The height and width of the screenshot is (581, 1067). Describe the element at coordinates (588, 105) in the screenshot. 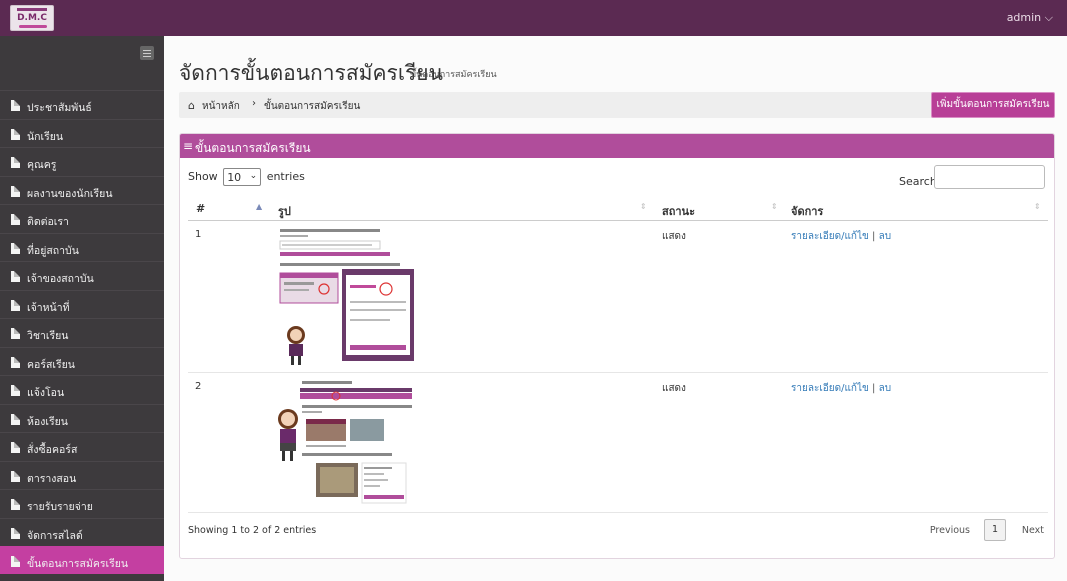

I see `breadcrumb: ⌂ หน้าหลัก › ขั้นตอนการสมัครเรียน` at that location.